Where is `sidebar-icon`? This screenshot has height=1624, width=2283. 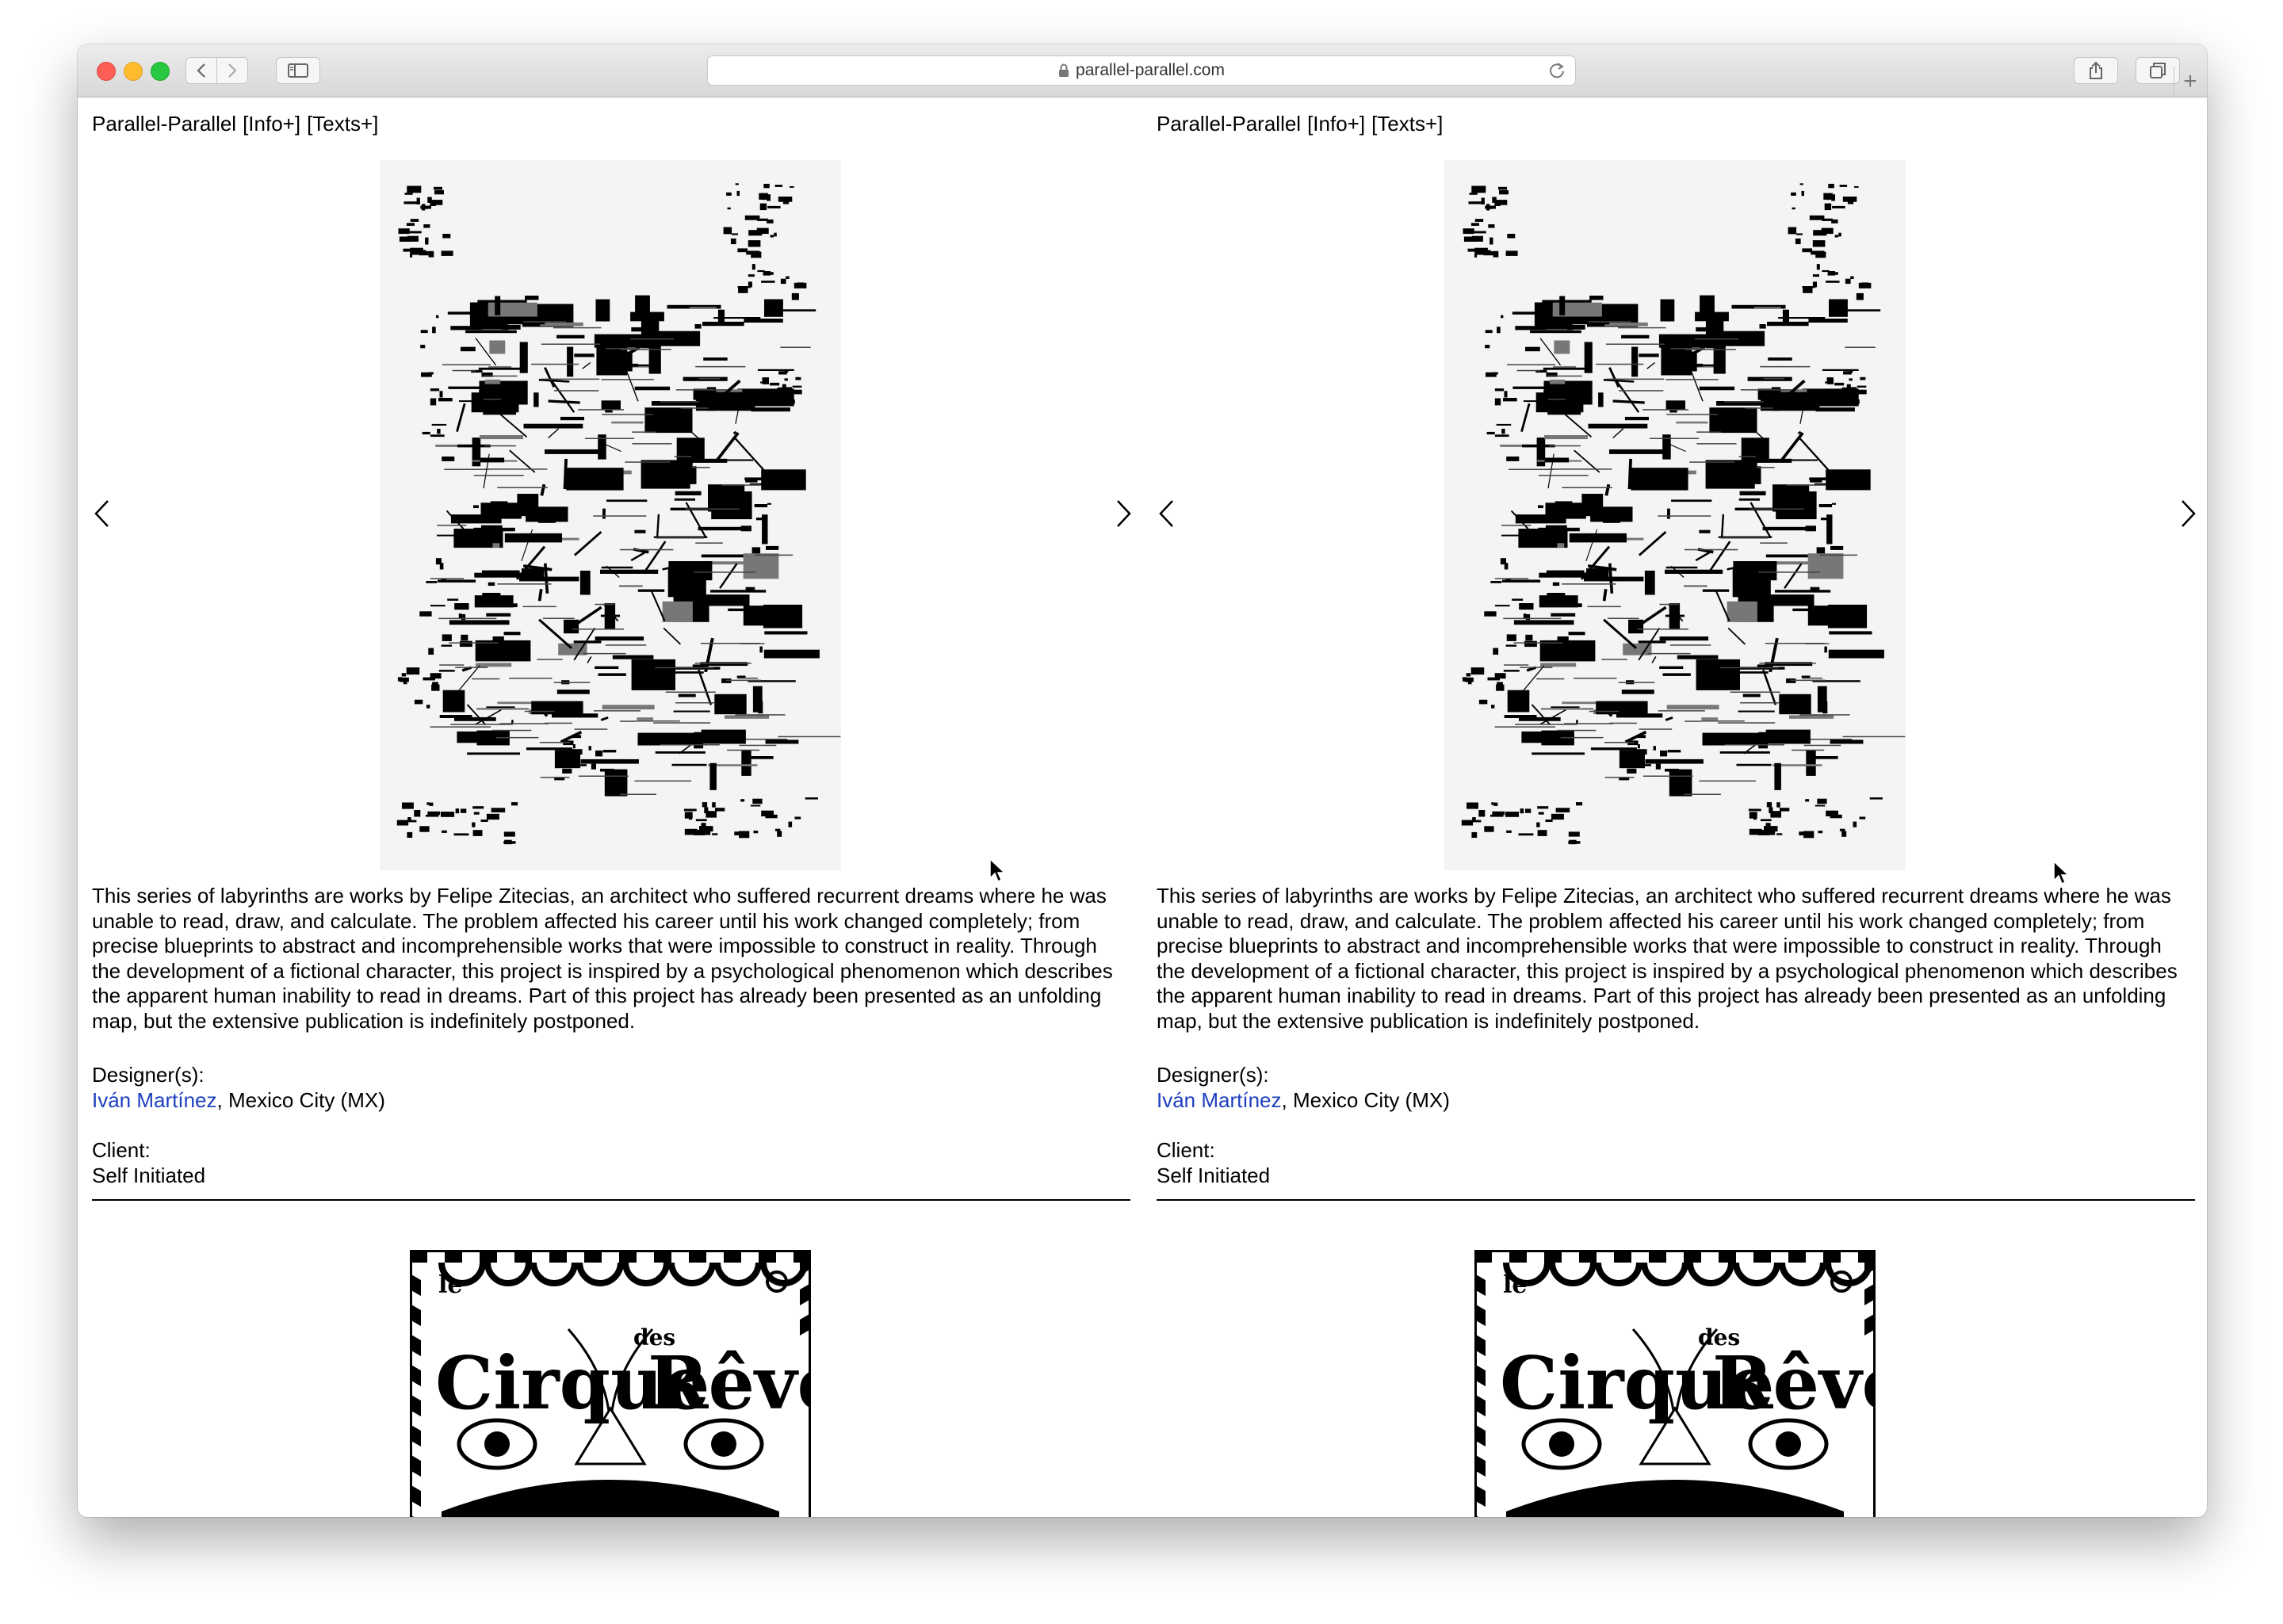 sidebar-icon is located at coordinates (298, 70).